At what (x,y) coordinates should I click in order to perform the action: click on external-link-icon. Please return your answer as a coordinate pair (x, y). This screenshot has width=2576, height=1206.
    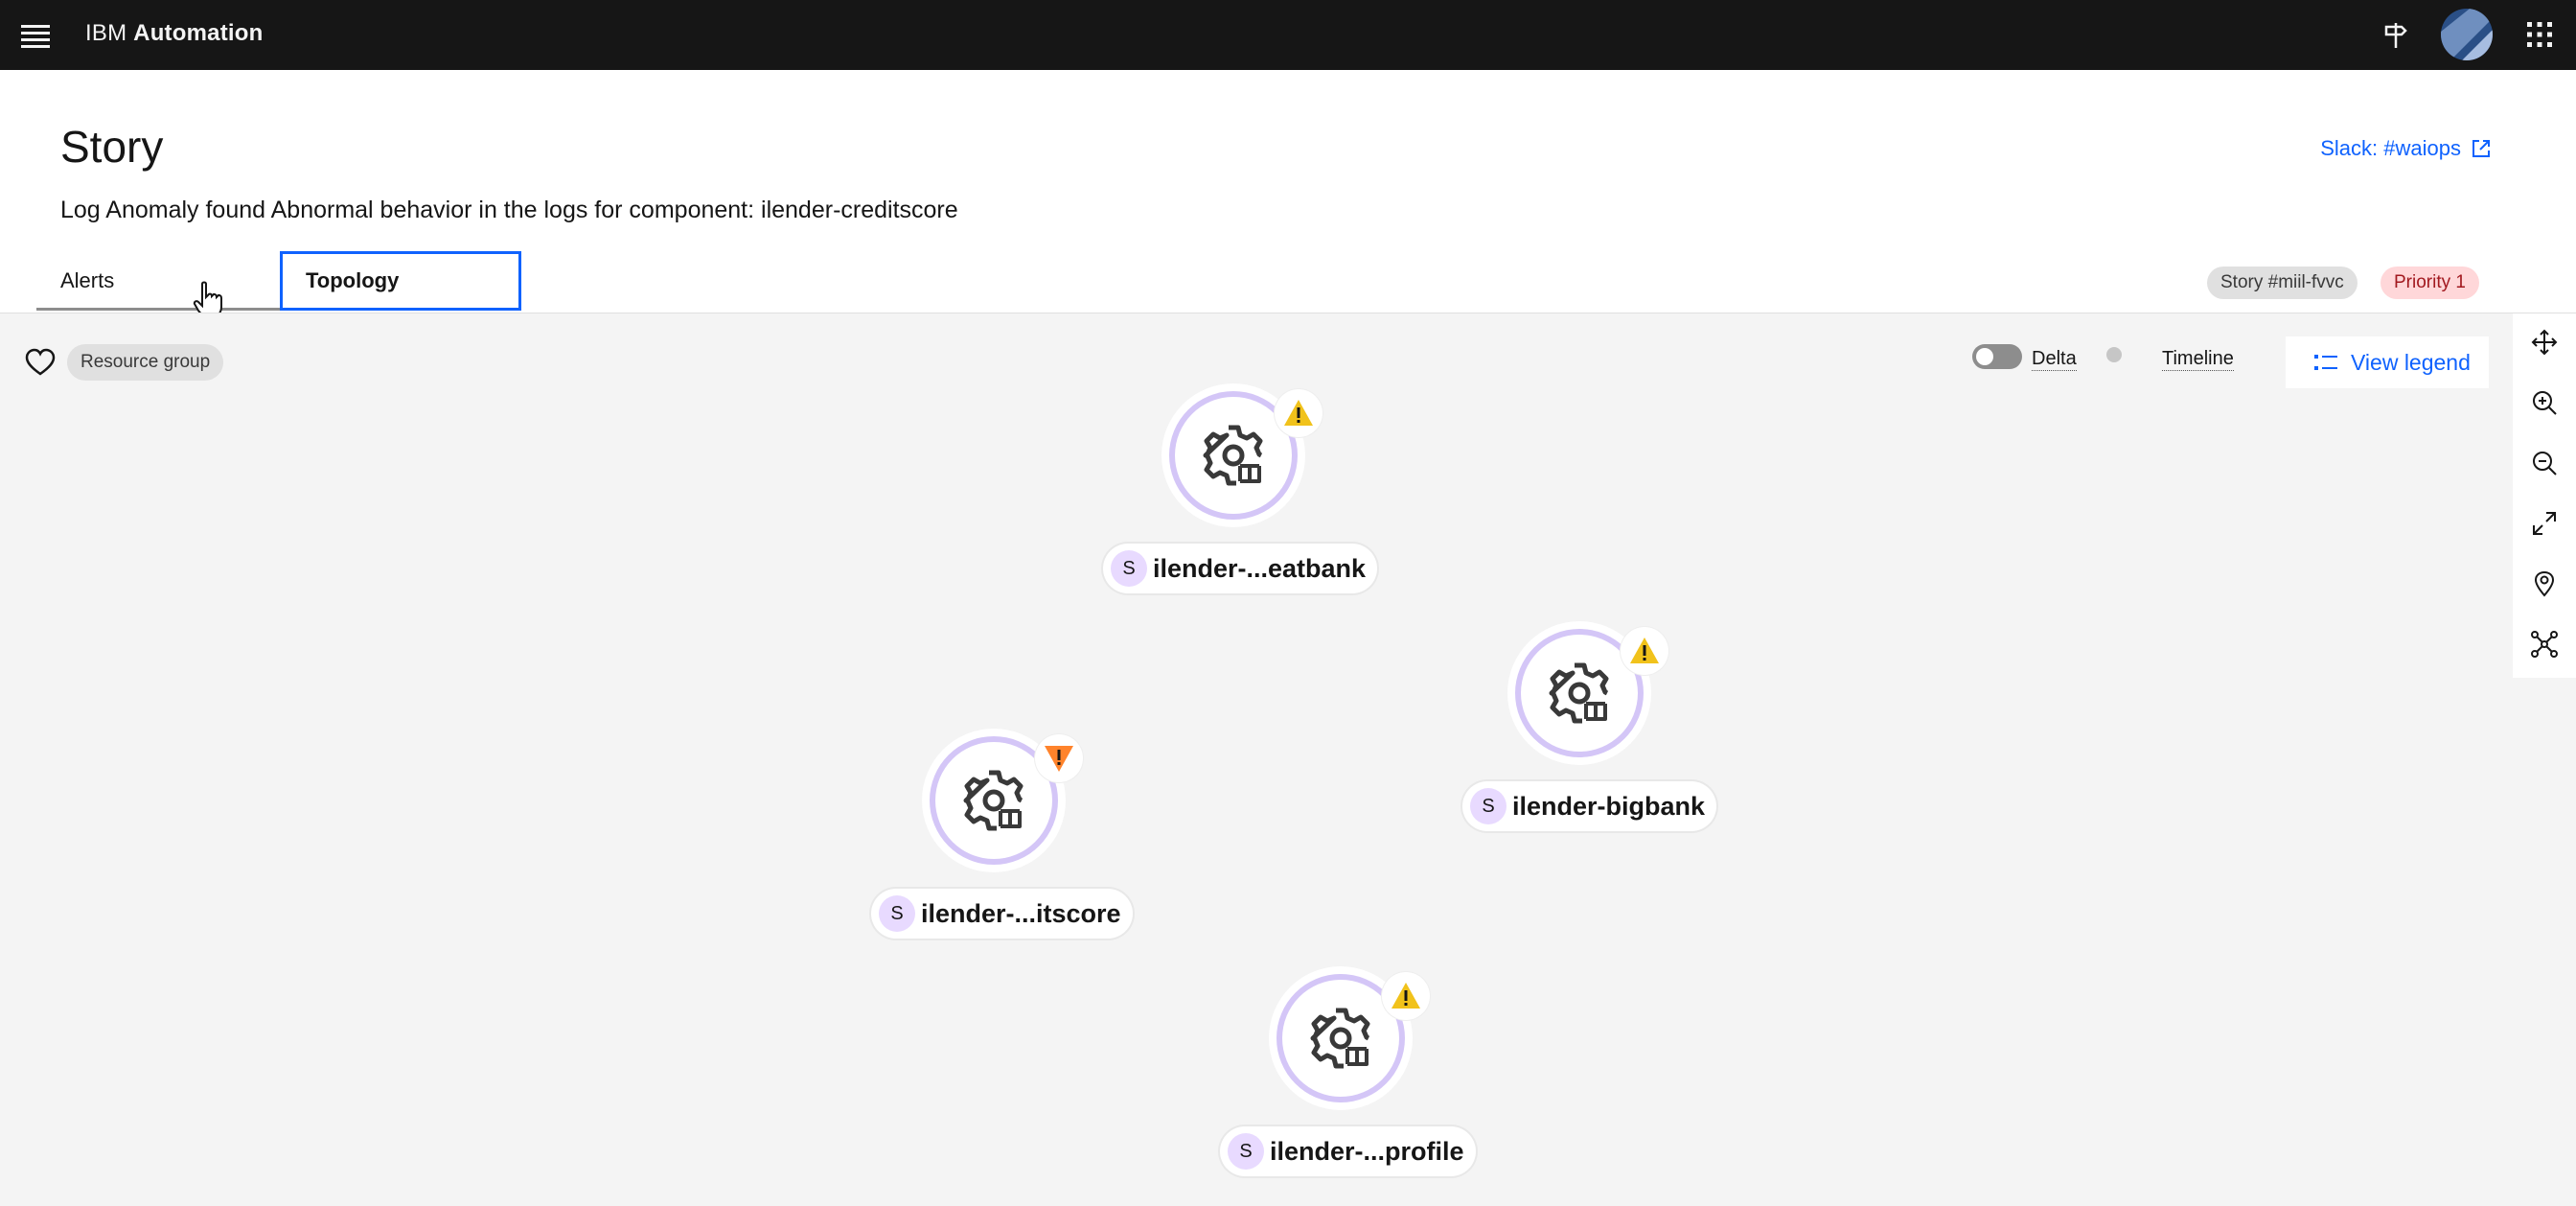
    Looking at the image, I should click on (2481, 149).